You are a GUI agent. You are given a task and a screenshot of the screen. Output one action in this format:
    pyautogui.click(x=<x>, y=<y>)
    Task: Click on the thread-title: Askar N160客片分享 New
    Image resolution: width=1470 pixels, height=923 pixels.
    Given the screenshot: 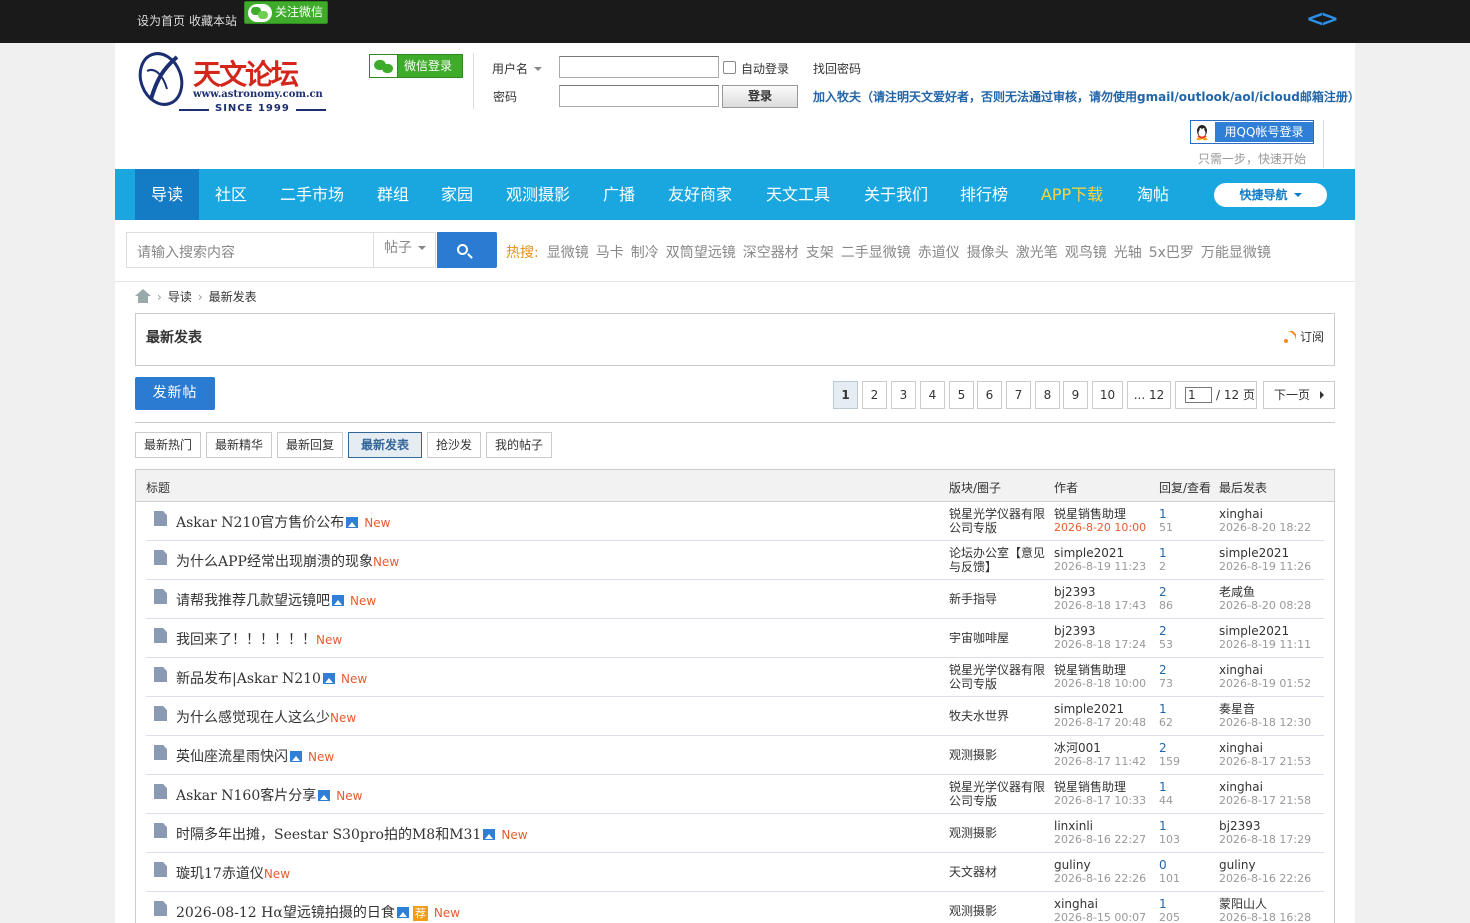 What is the action you would take?
    pyautogui.click(x=269, y=795)
    